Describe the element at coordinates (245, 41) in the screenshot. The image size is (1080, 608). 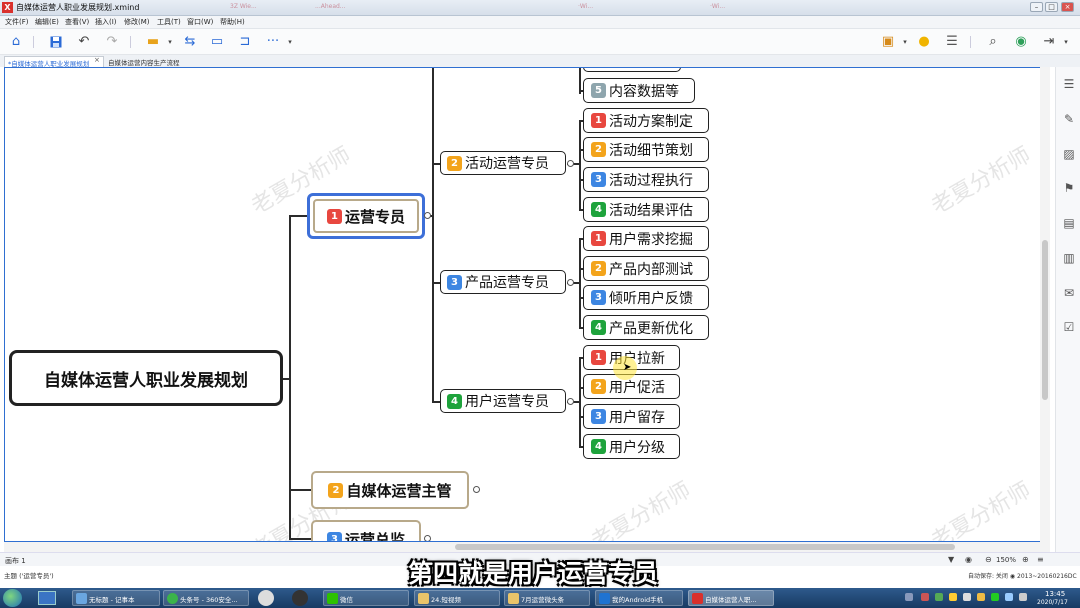
I see `summary-icon: ⊐` at that location.